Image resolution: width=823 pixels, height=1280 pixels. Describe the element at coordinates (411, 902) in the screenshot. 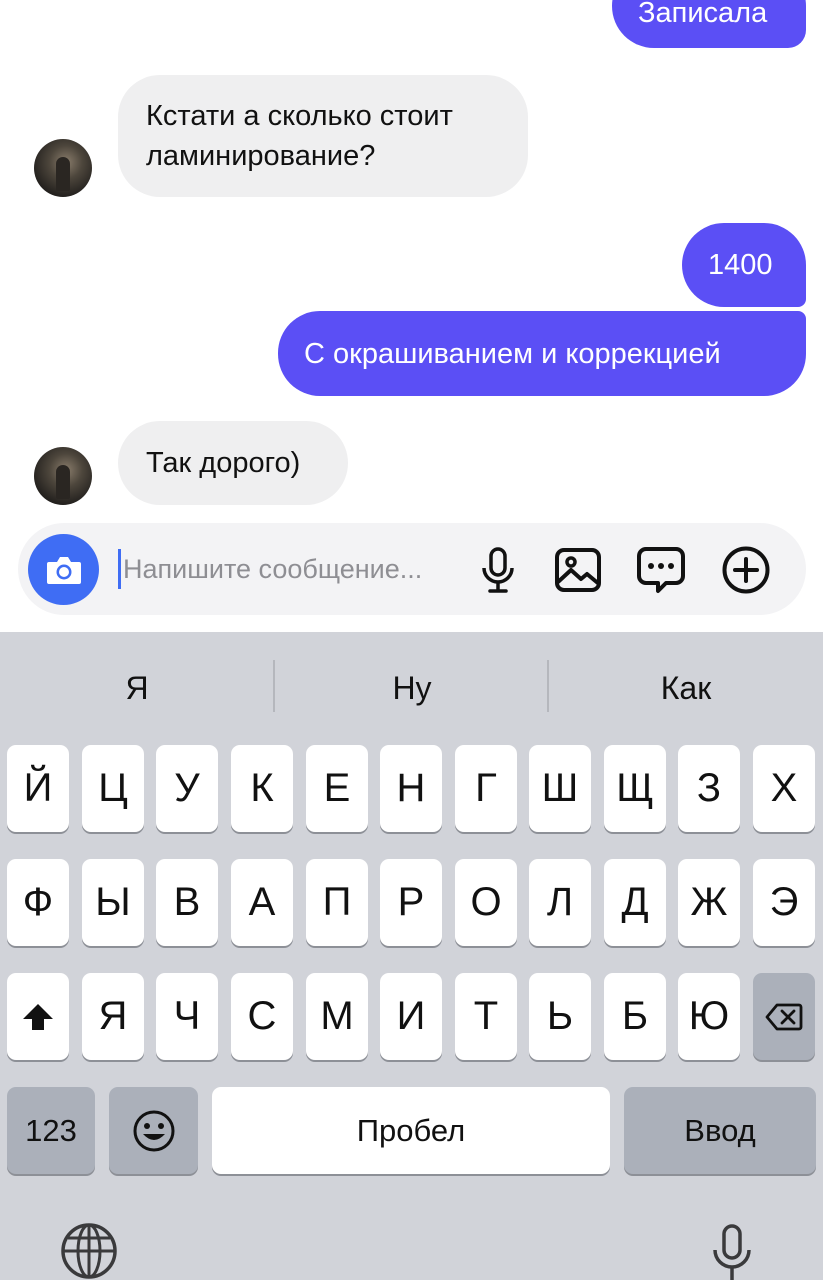

I see `key: Р` at that location.